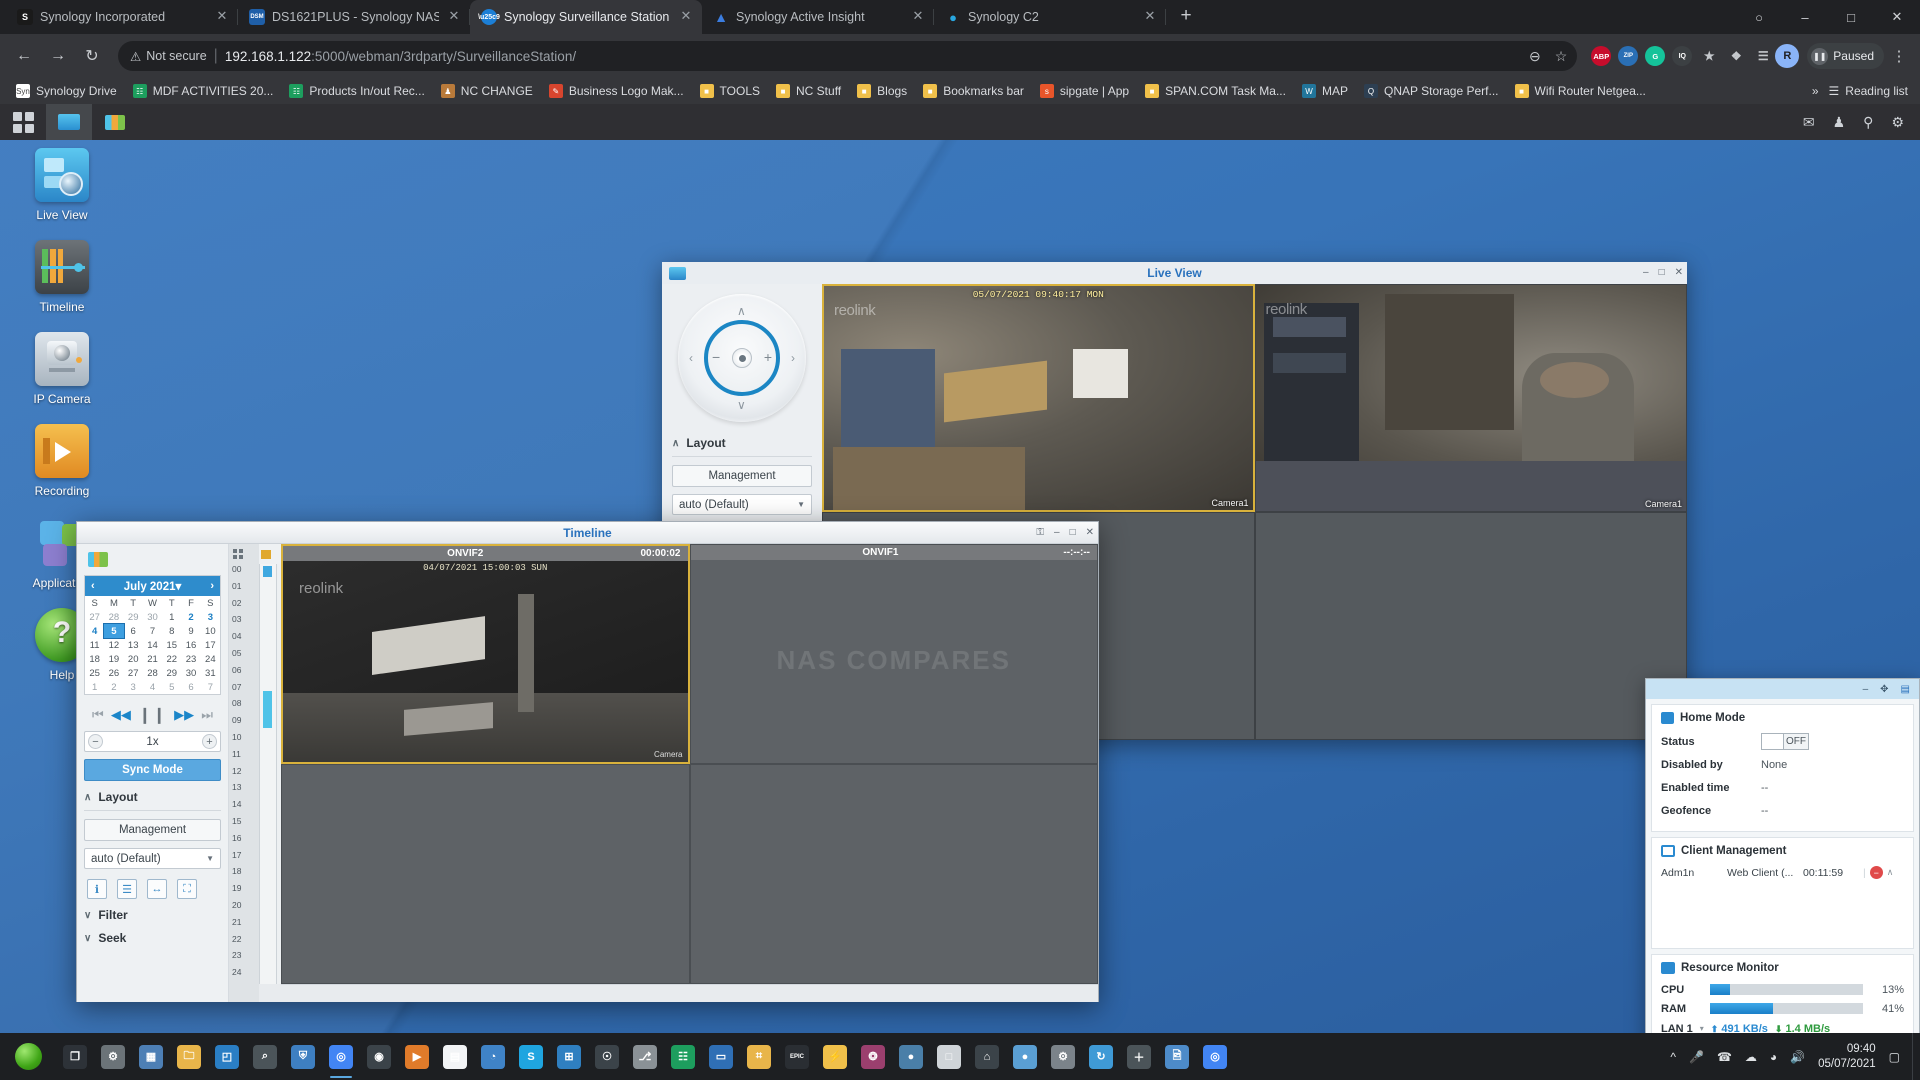  Describe the element at coordinates (190, 631) in the screenshot. I see `calendar-day: 9` at that location.